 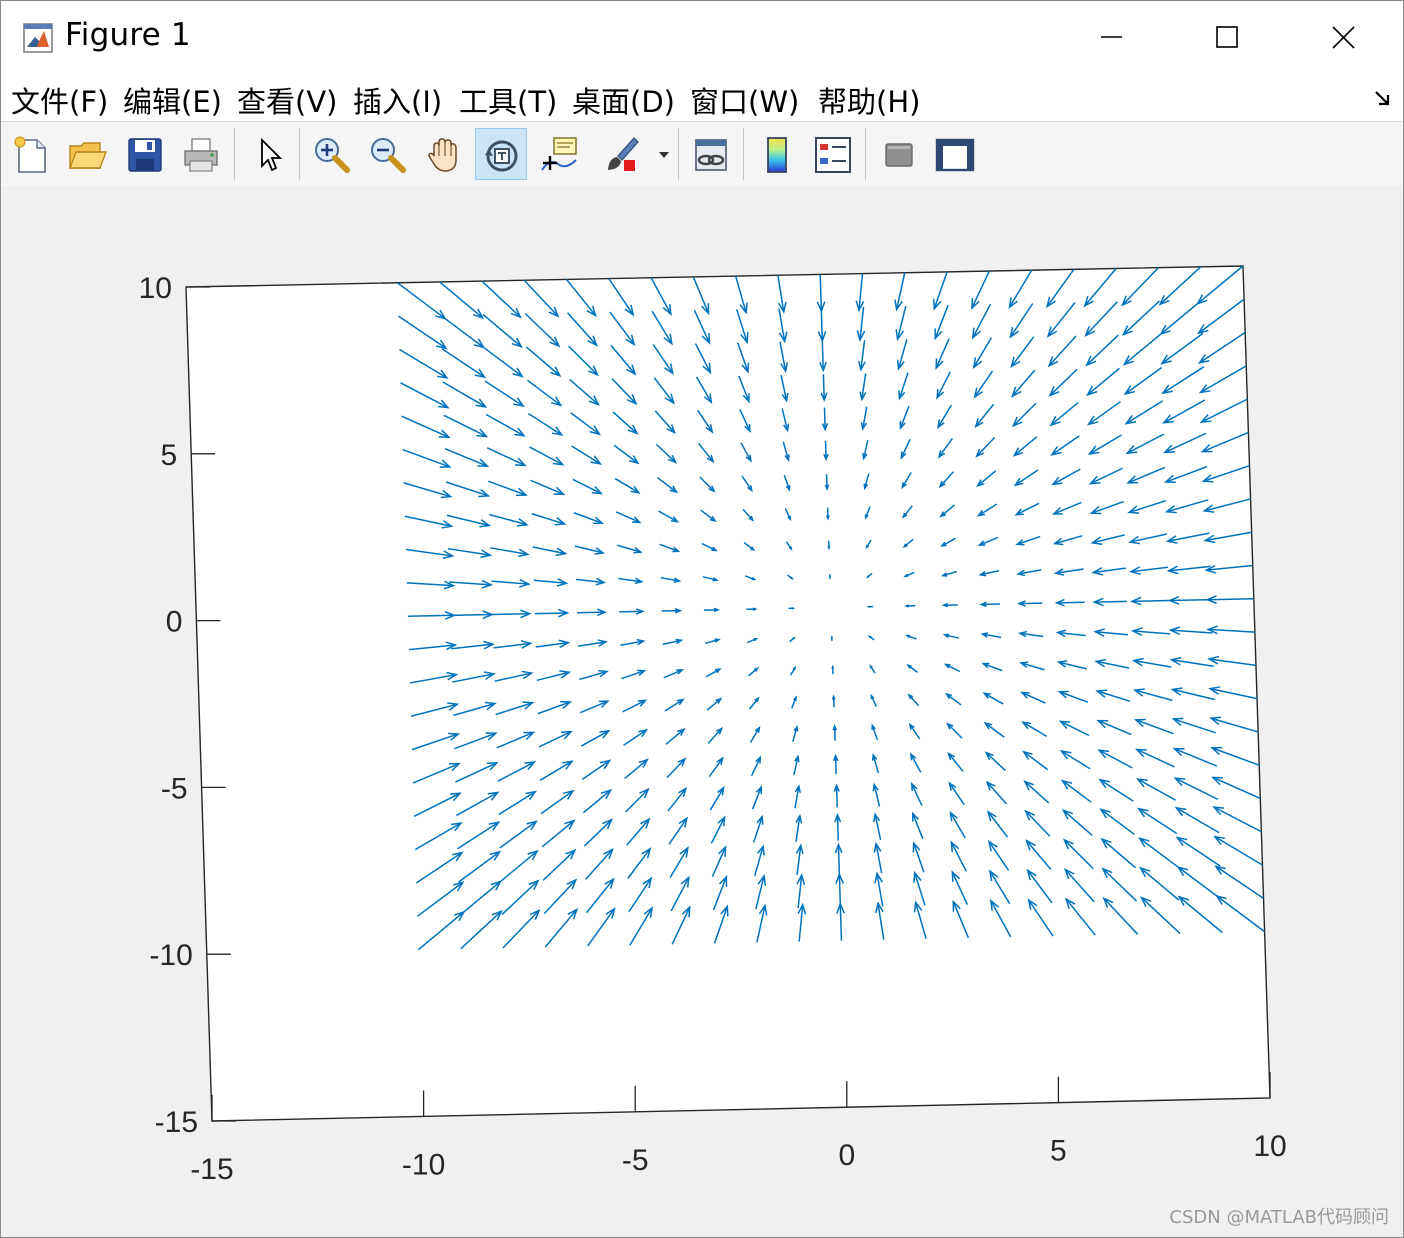 I want to click on maximize-button, so click(x=1227, y=37).